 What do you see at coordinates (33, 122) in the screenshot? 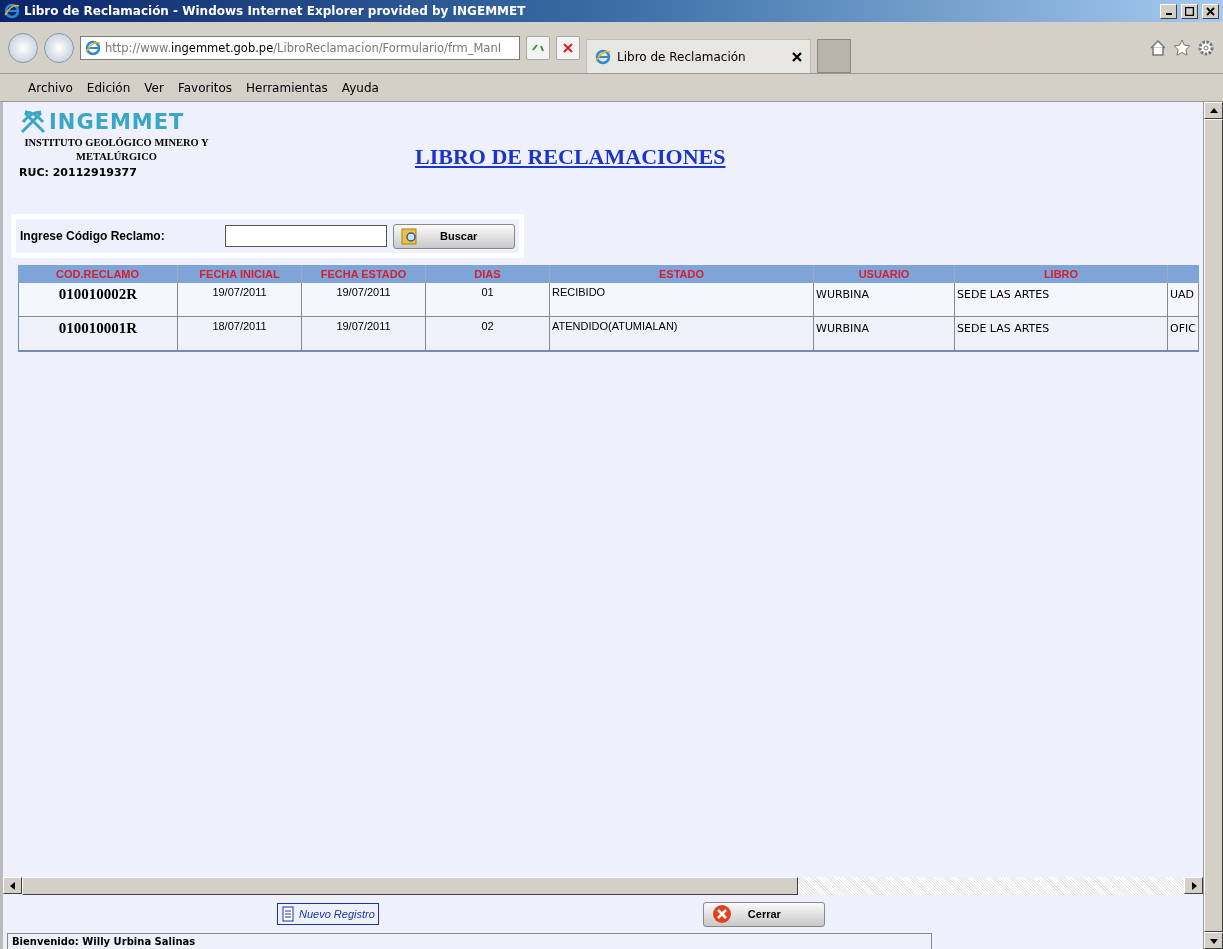
I see `pickaxe-icon` at bounding box center [33, 122].